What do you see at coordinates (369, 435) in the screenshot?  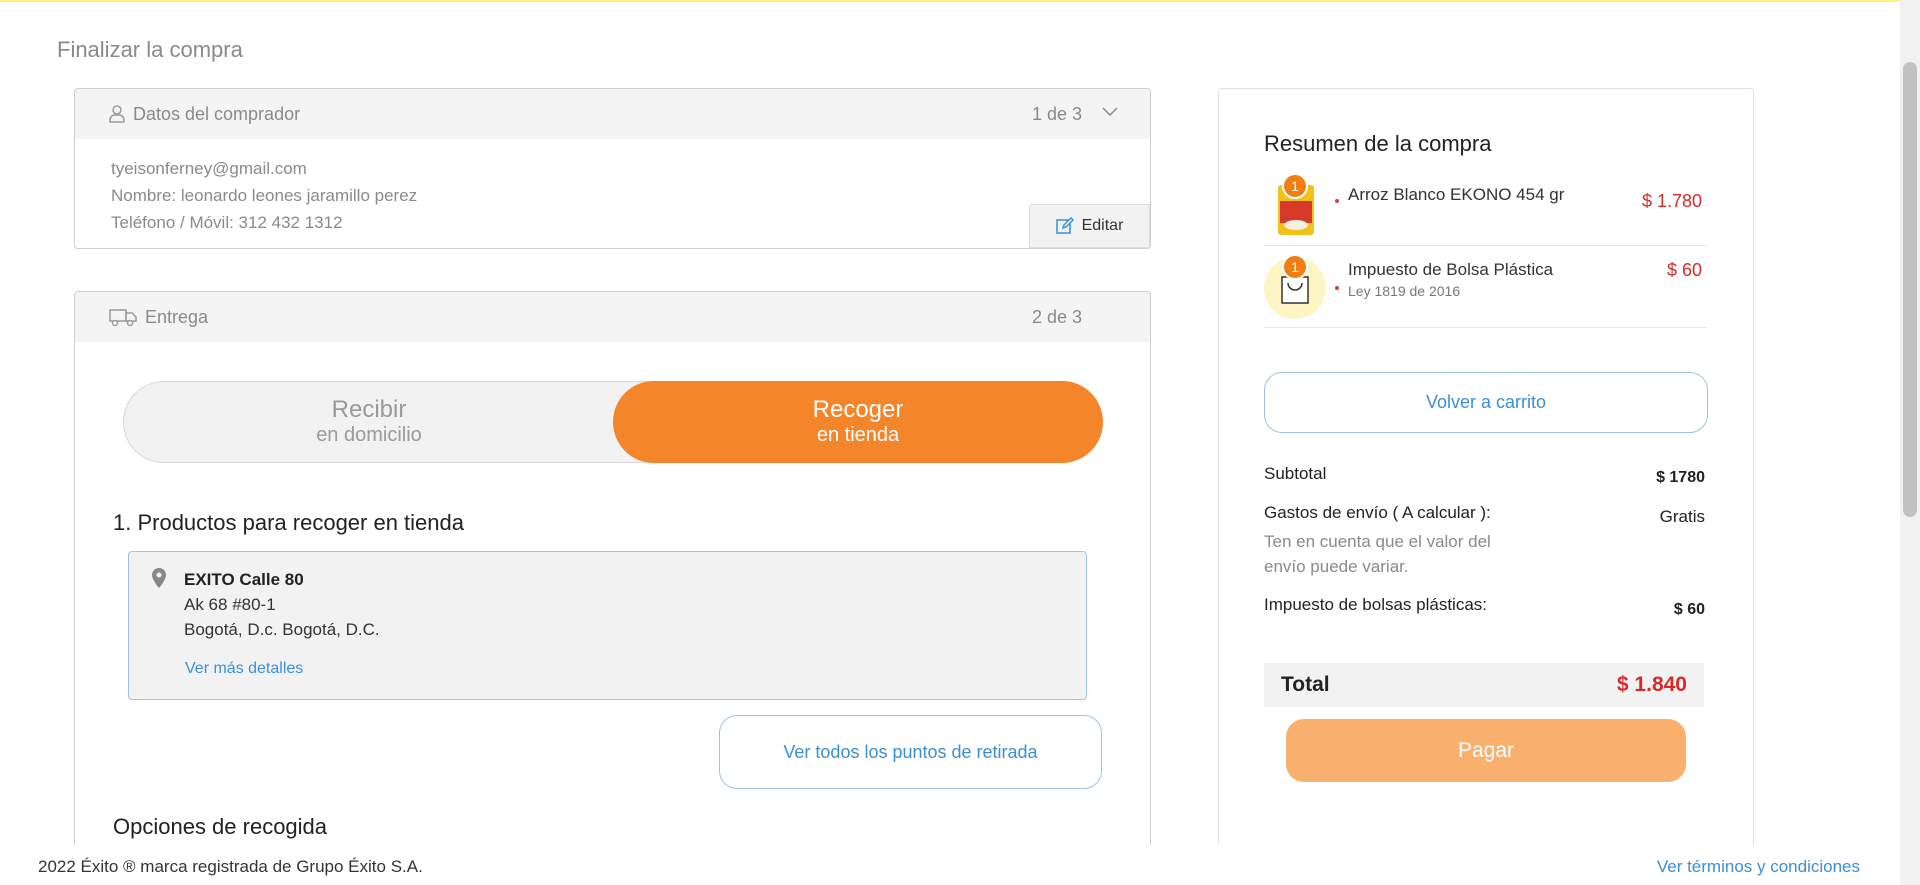 I see `home-delivery-line2: en domicilio` at bounding box center [369, 435].